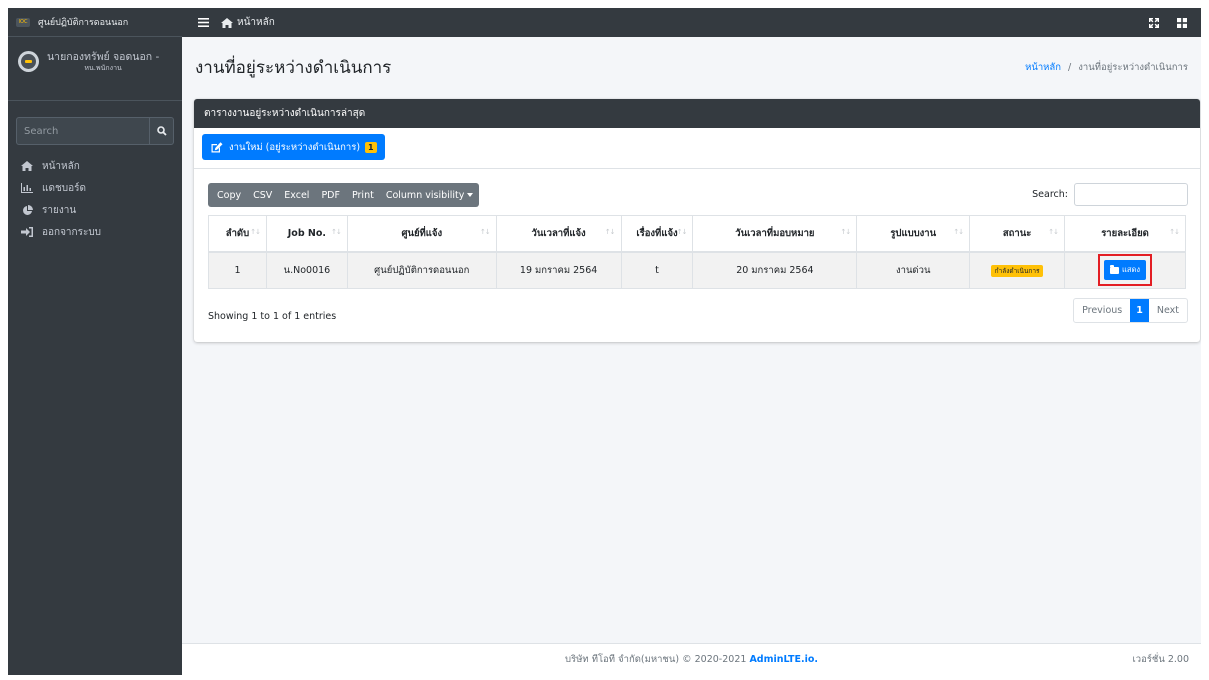 Image resolution: width=1209 pixels, height=680 pixels. I want to click on user-panel: นายกองทรัพย์ จอดนอก - หน.พนักงาน, so click(95, 69).